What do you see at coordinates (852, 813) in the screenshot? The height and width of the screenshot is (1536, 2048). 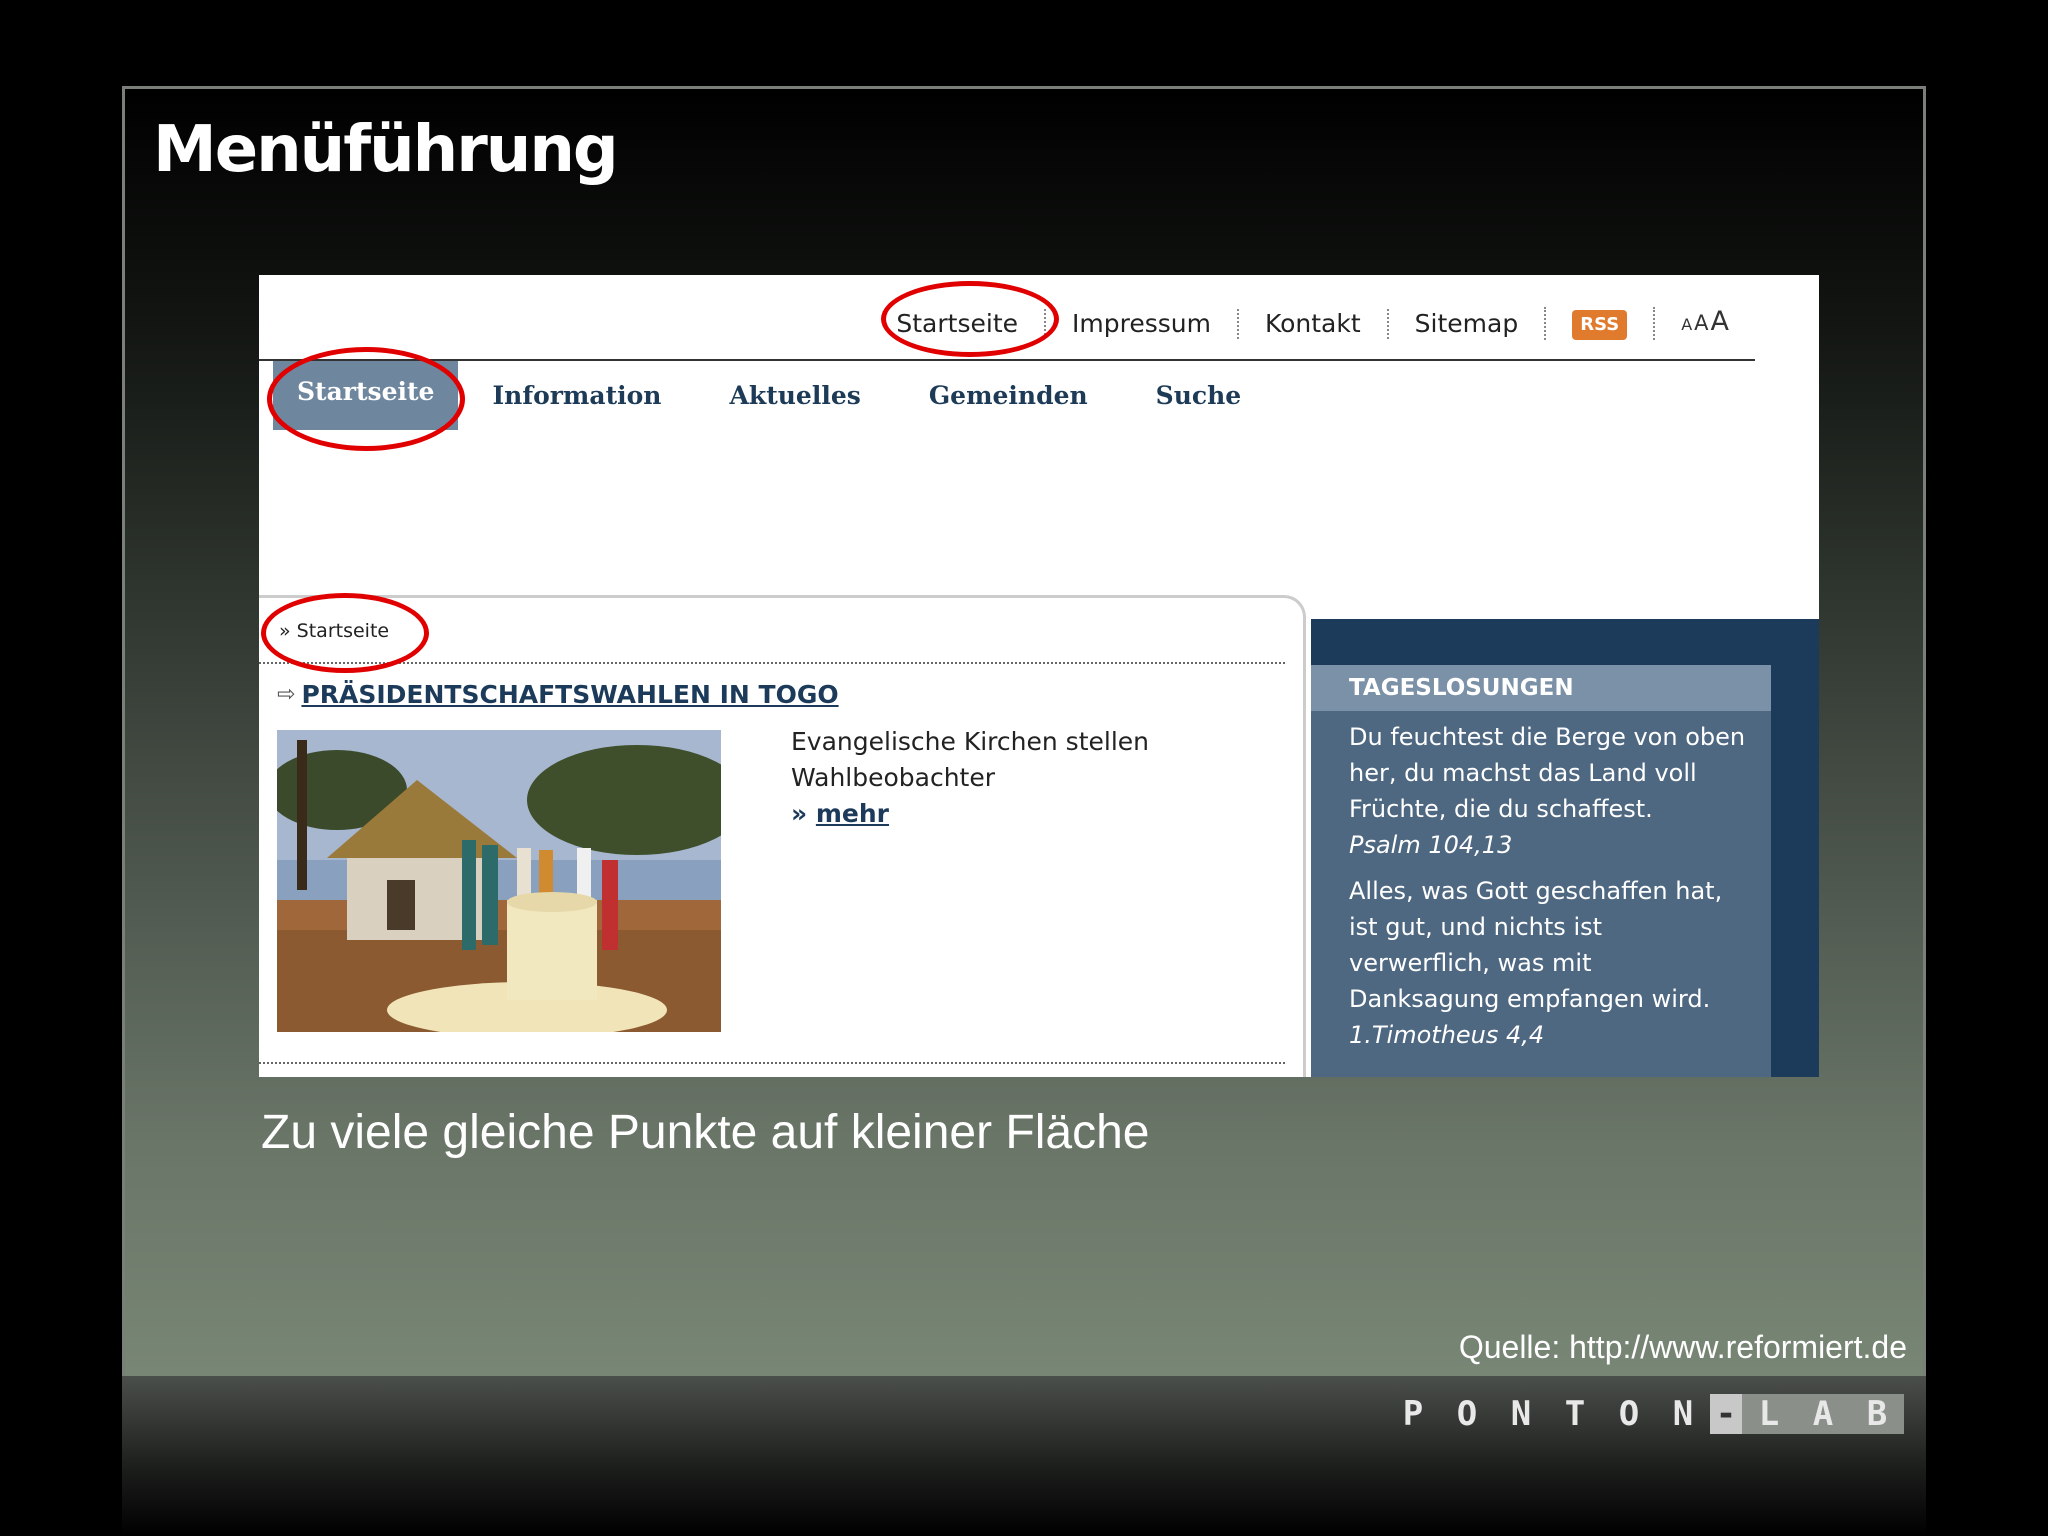 I see `more-link-label: mehr` at bounding box center [852, 813].